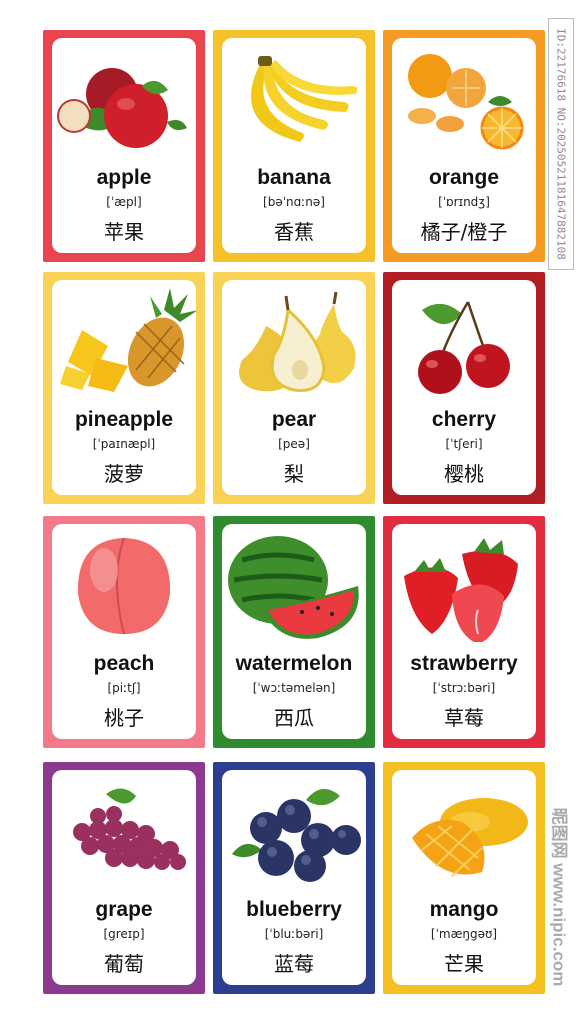 The width and height of the screenshot is (588, 1024). Describe the element at coordinates (124, 718) in the screenshot. I see `card-chinese: 桃子` at that location.